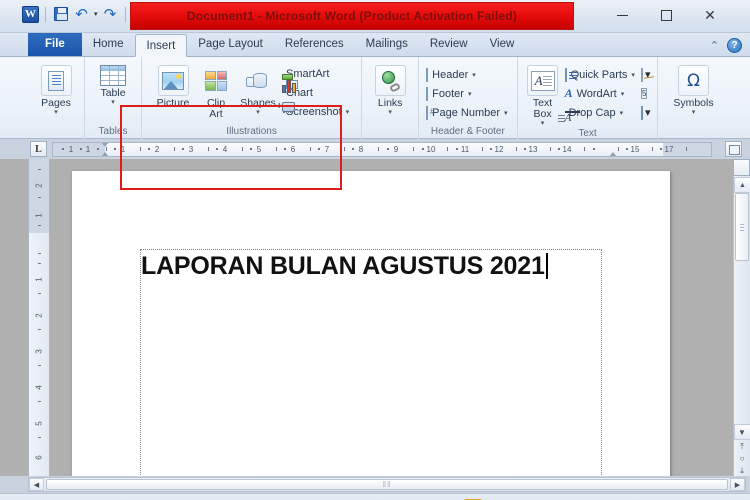 The image size is (750, 500). I want to click on ruler-toggle-icon, so click(741, 167).